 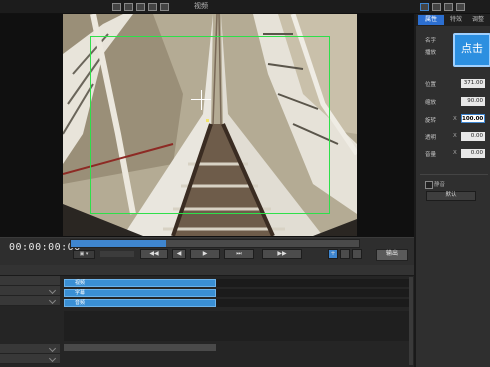 I want to click on mode-select: 默认, so click(x=451, y=196).